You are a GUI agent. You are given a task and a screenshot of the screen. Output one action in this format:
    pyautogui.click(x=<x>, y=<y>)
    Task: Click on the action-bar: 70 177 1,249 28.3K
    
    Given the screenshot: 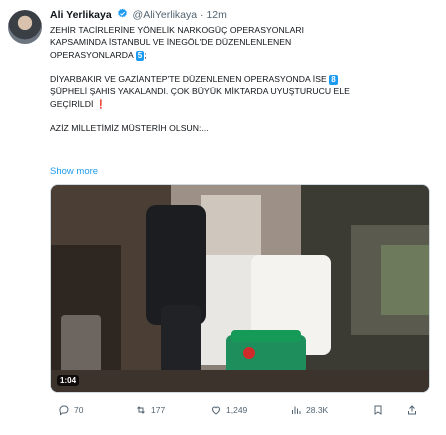 What is the action you would take?
    pyautogui.click(x=239, y=412)
    